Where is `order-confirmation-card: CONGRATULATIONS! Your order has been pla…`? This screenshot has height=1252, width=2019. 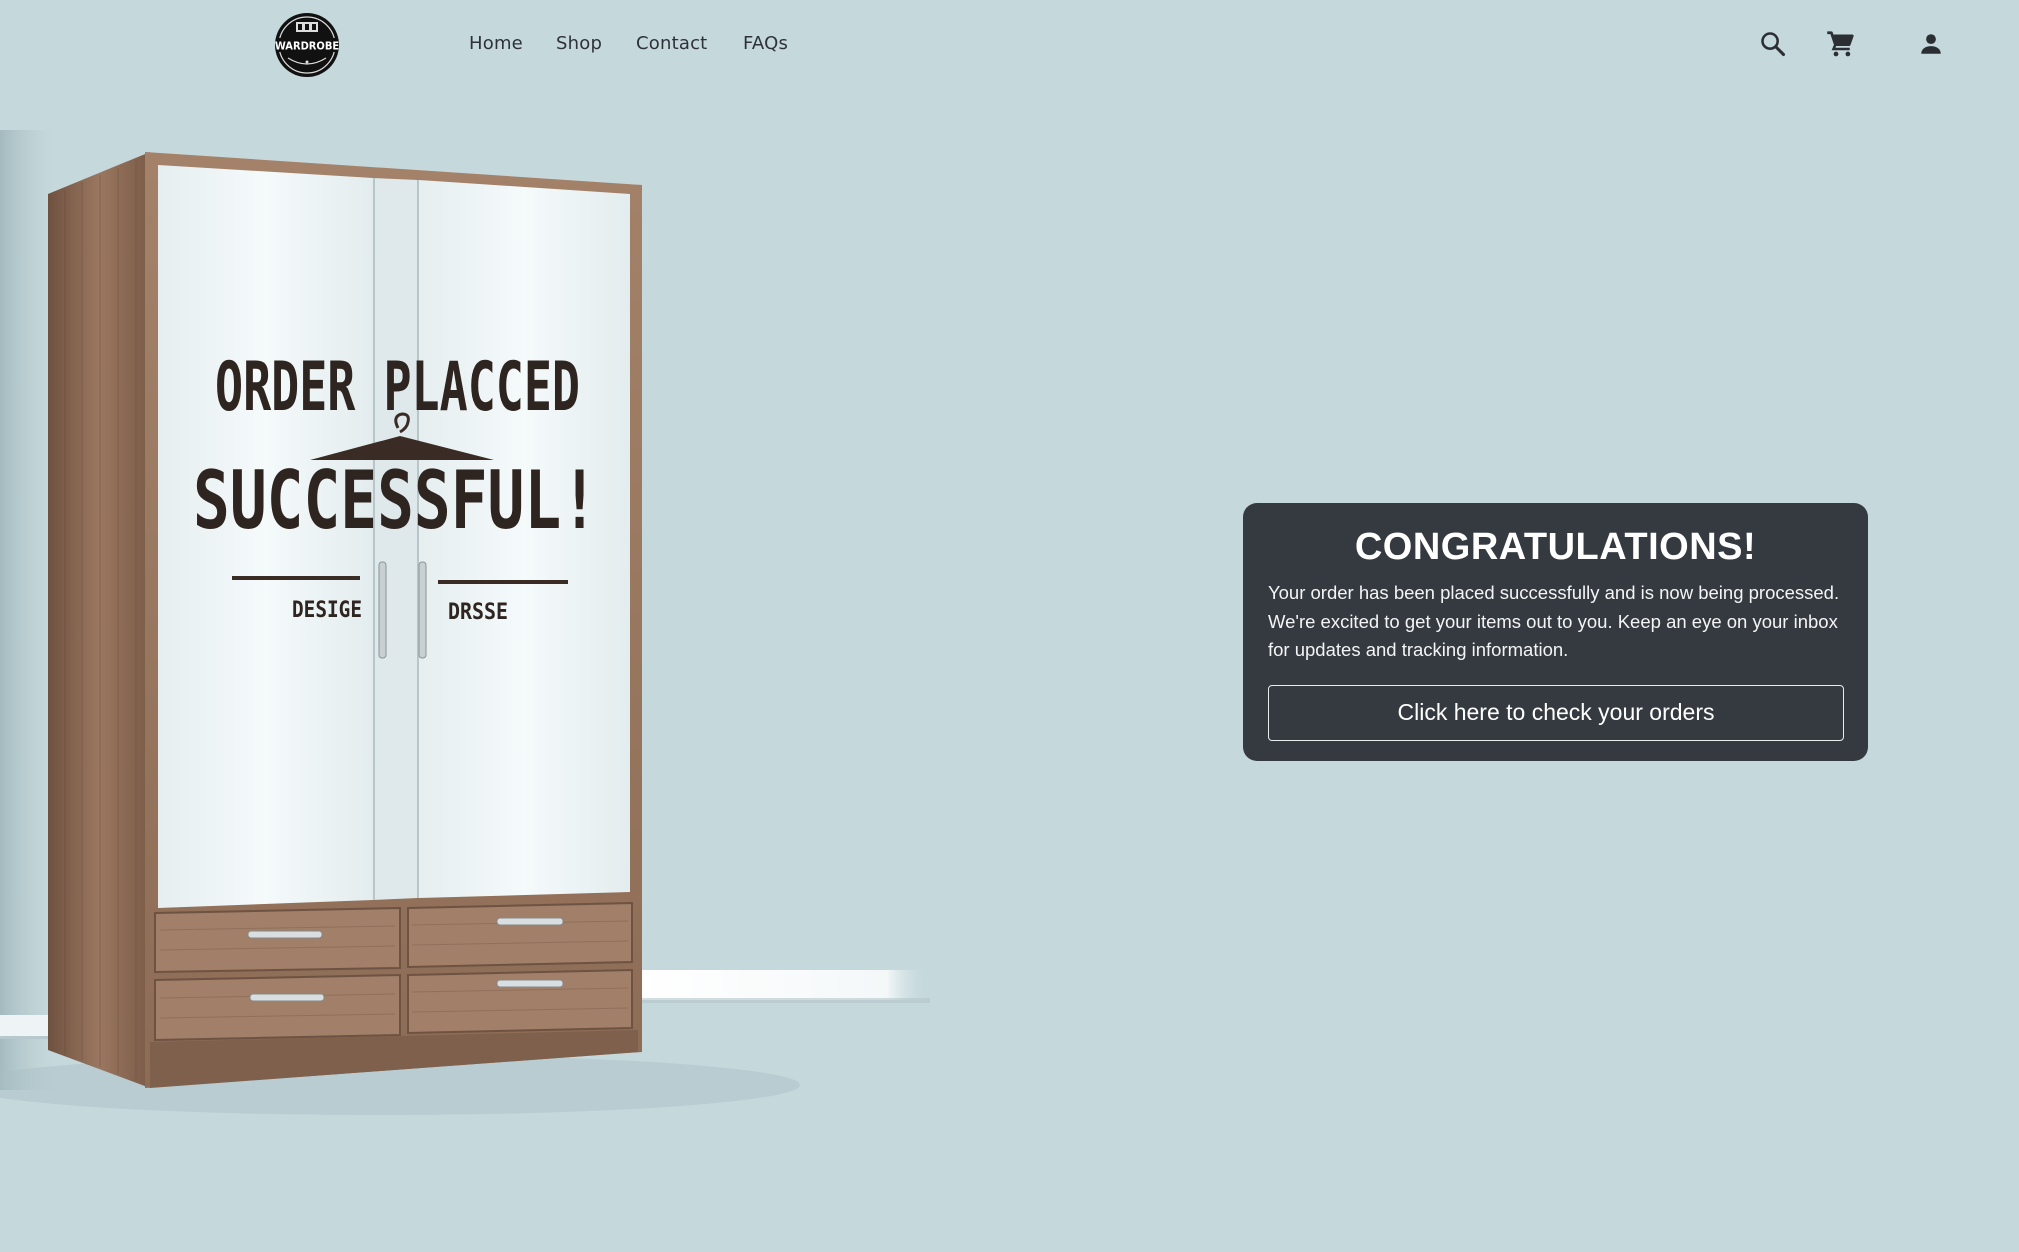 order-confirmation-card: CONGRATULATIONS! Your order has been pla… is located at coordinates (1555, 632).